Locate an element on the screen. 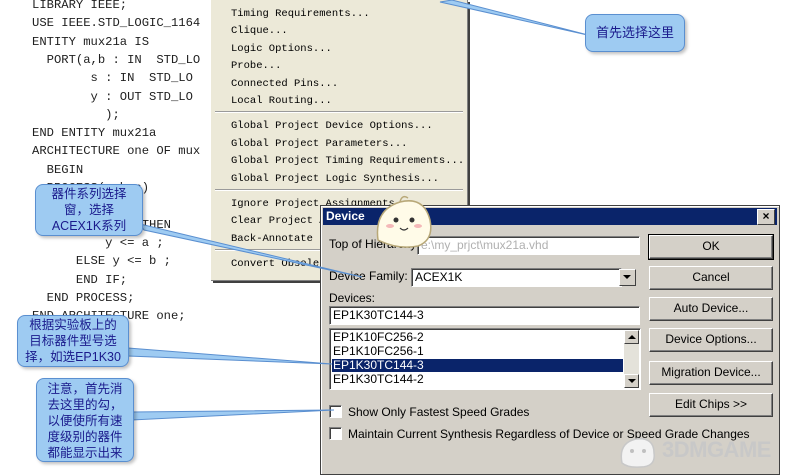 Image resolution: width=797 pixels, height=475 pixels. callout-select-here: 首先选择这里 is located at coordinates (635, 33).